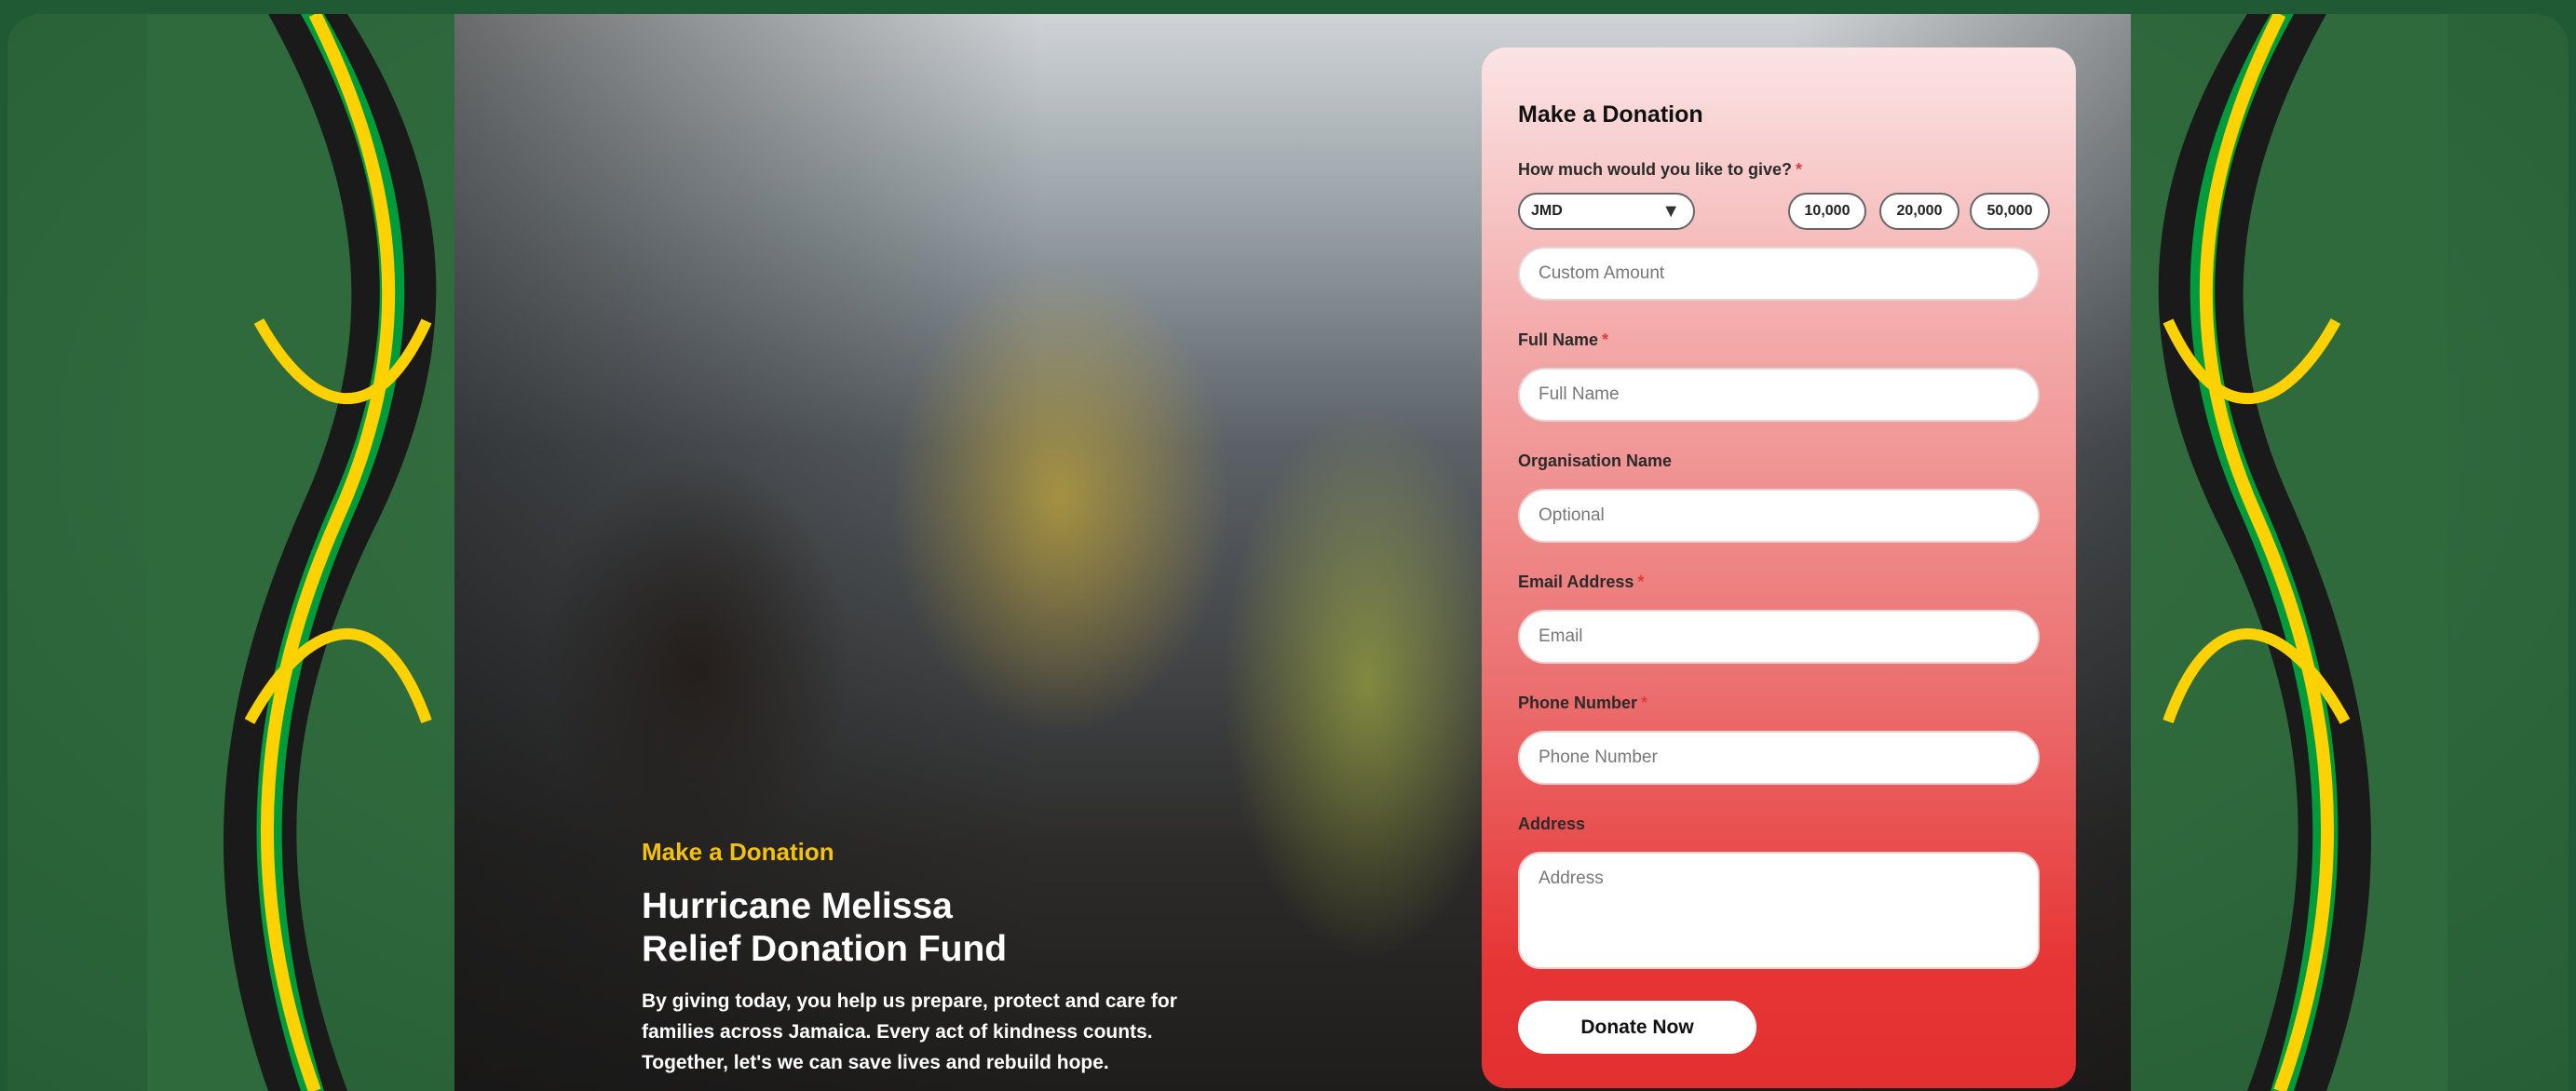 The width and height of the screenshot is (2576, 1091). Describe the element at coordinates (738, 852) in the screenshot. I see `hero-eyebrow: Make a Donation` at that location.